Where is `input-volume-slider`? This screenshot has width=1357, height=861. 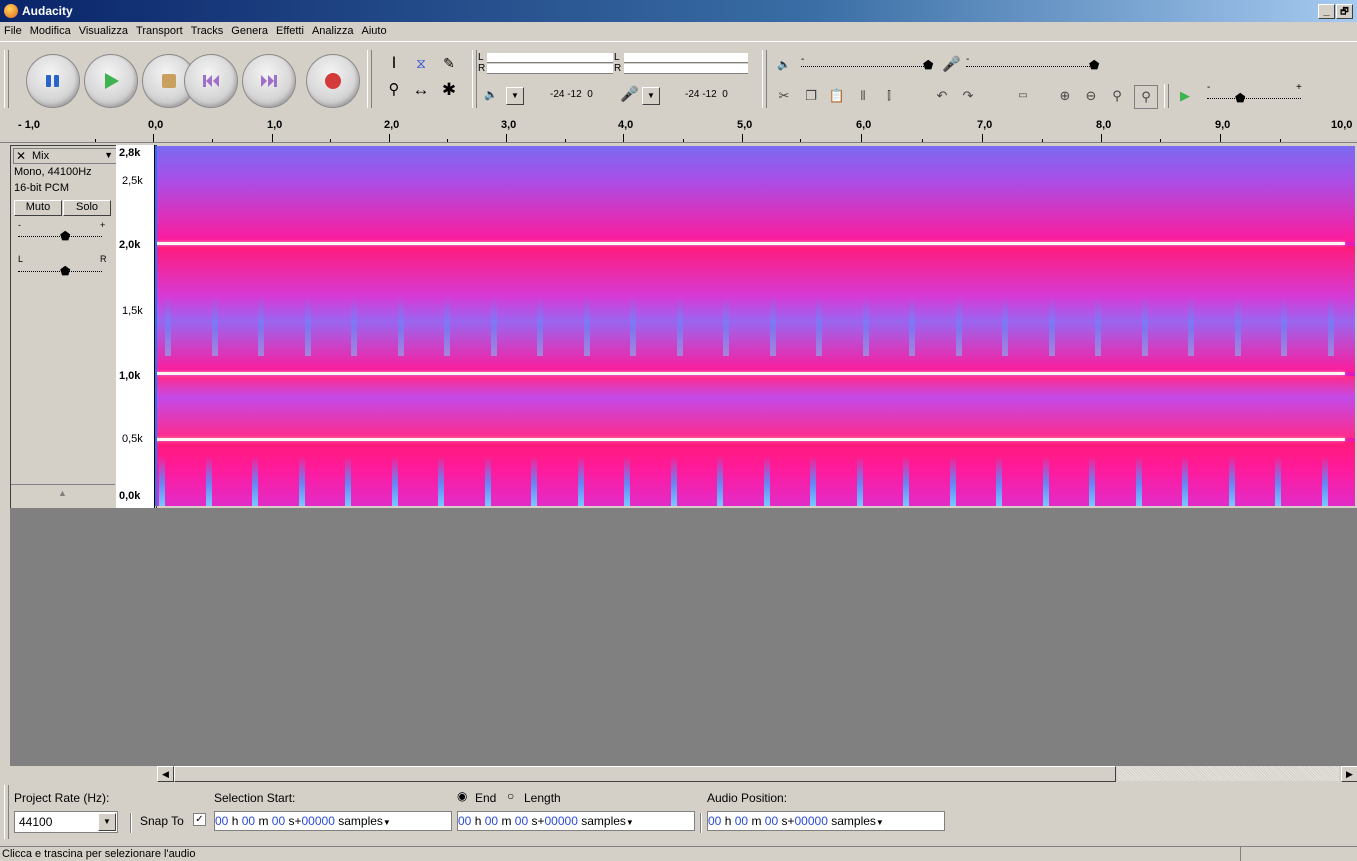 input-volume-slider is located at coordinates (1031, 67).